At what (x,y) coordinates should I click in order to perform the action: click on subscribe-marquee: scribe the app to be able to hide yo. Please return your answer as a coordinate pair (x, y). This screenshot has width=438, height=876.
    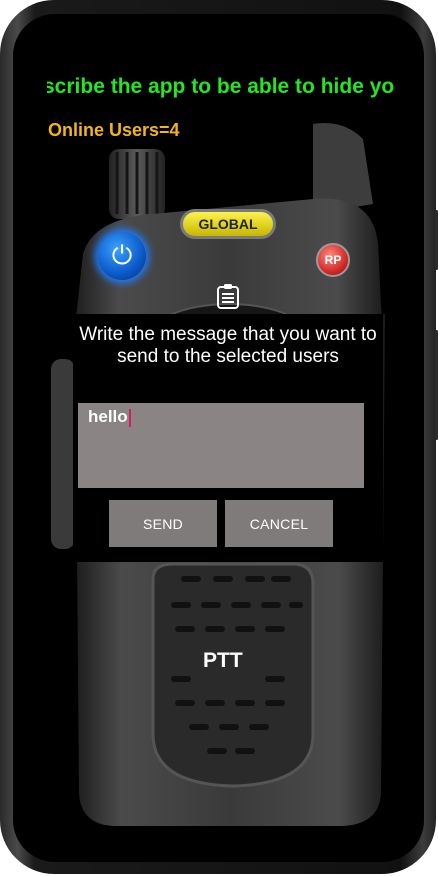
    Looking at the image, I should click on (227, 87).